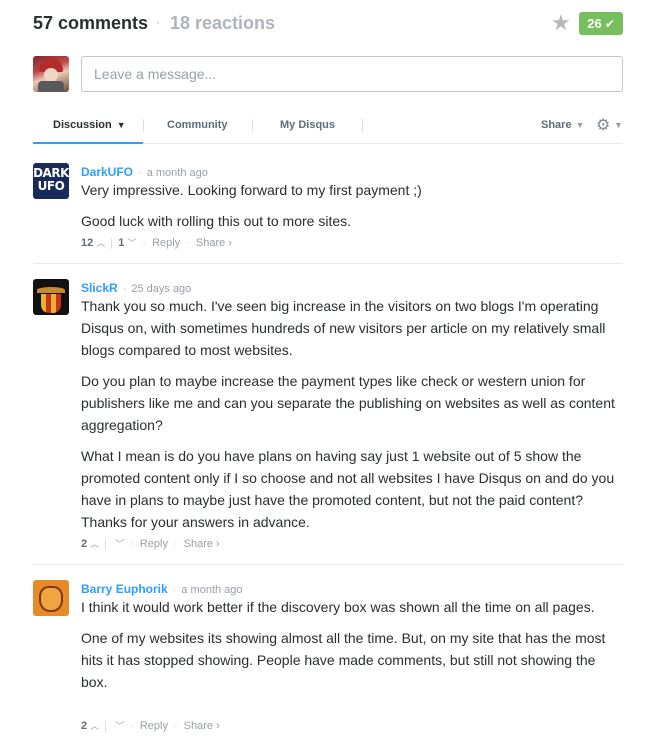  What do you see at coordinates (556, 125) in the screenshot?
I see `share-label: Share` at bounding box center [556, 125].